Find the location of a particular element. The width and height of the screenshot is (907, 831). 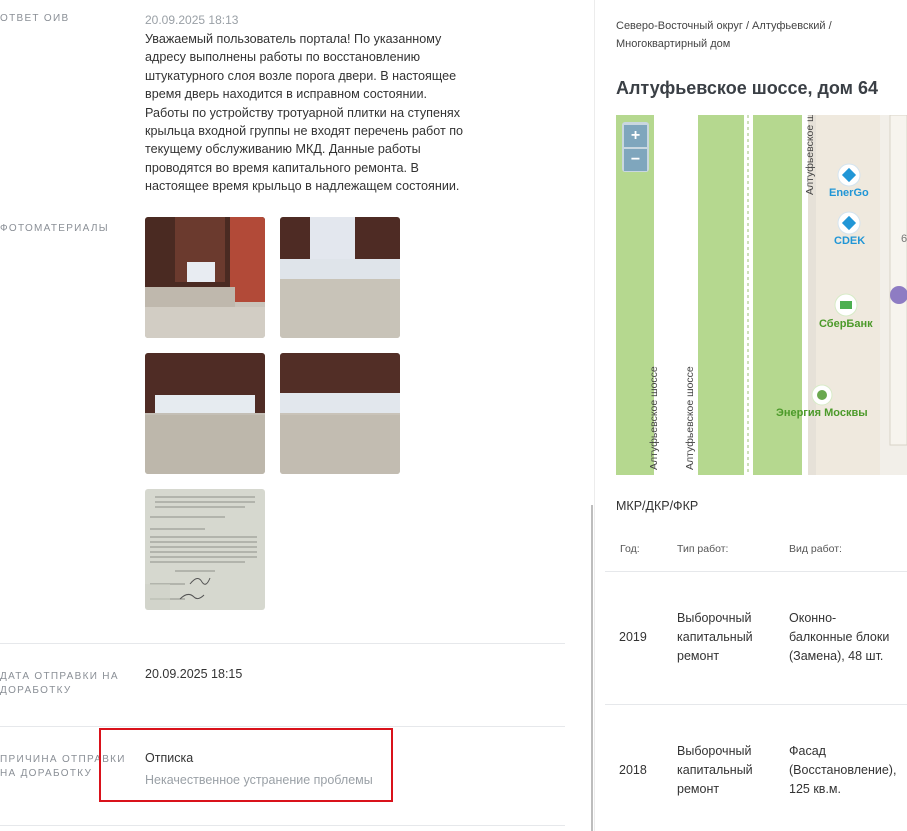

table-cell-kind: Фасад (Восстановление), 125 кв.м. is located at coordinates (842, 770).